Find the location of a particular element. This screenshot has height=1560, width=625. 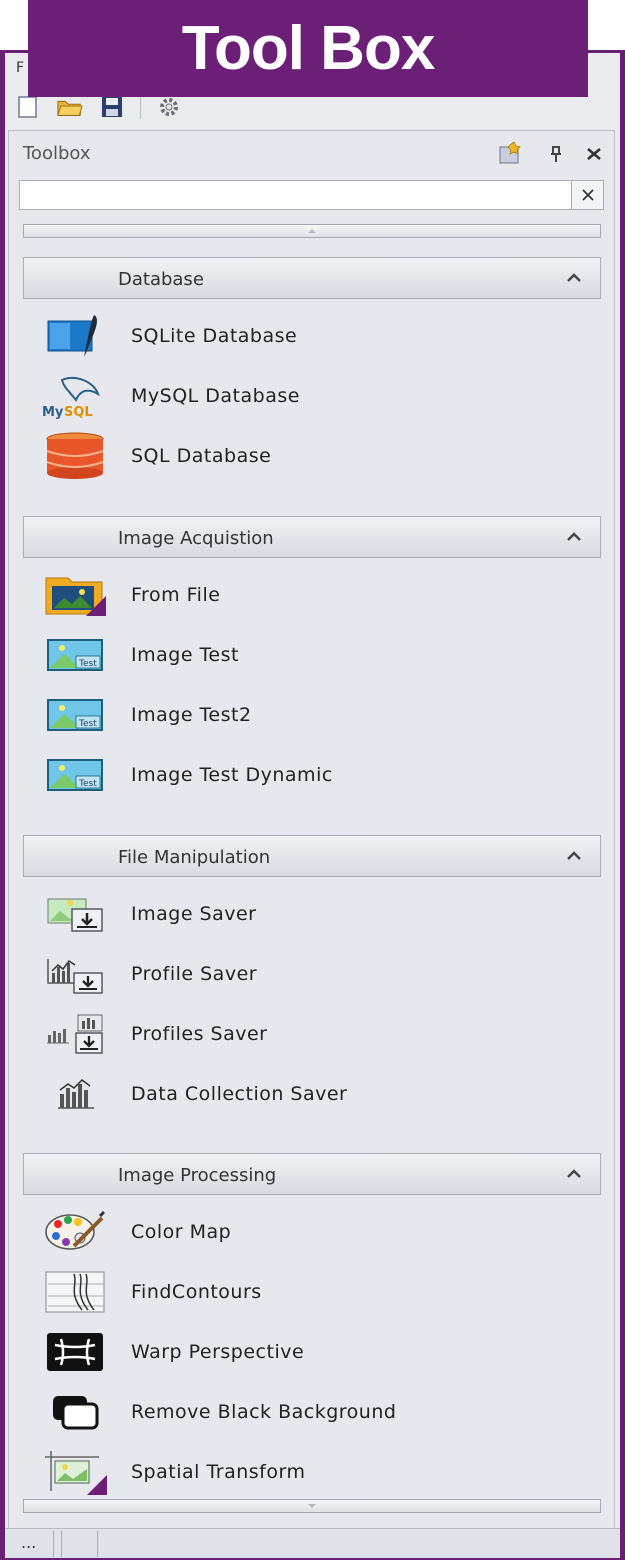

tool-item-profiles-saver: Profiles Saver is located at coordinates (319, 1034).